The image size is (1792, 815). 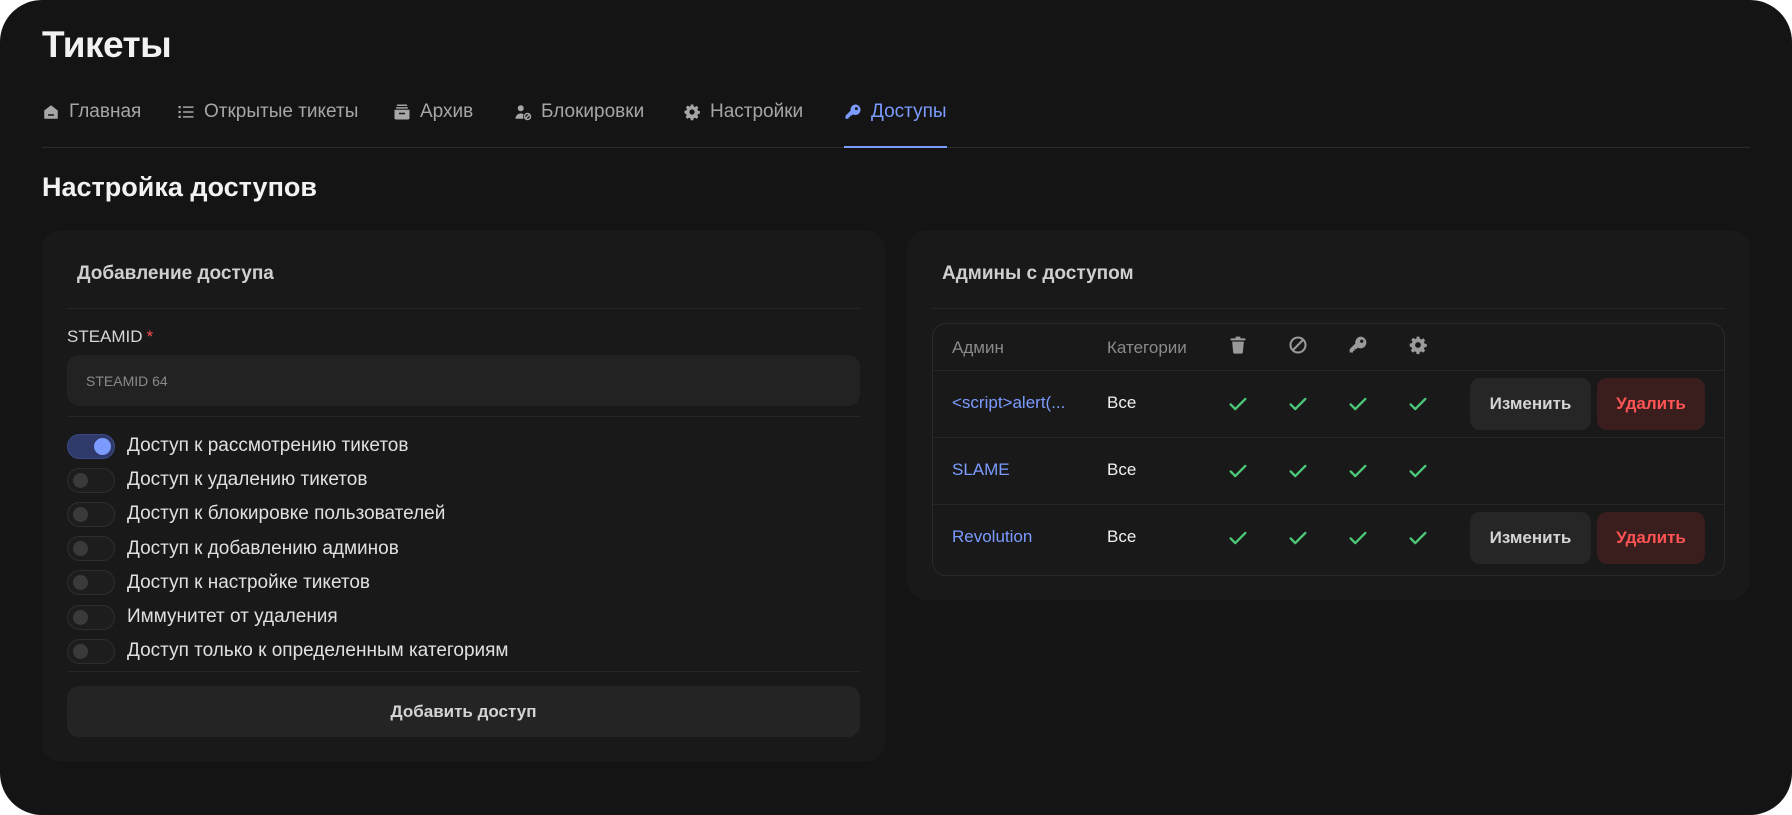 What do you see at coordinates (1238, 345) in the screenshot?
I see `trash-icon` at bounding box center [1238, 345].